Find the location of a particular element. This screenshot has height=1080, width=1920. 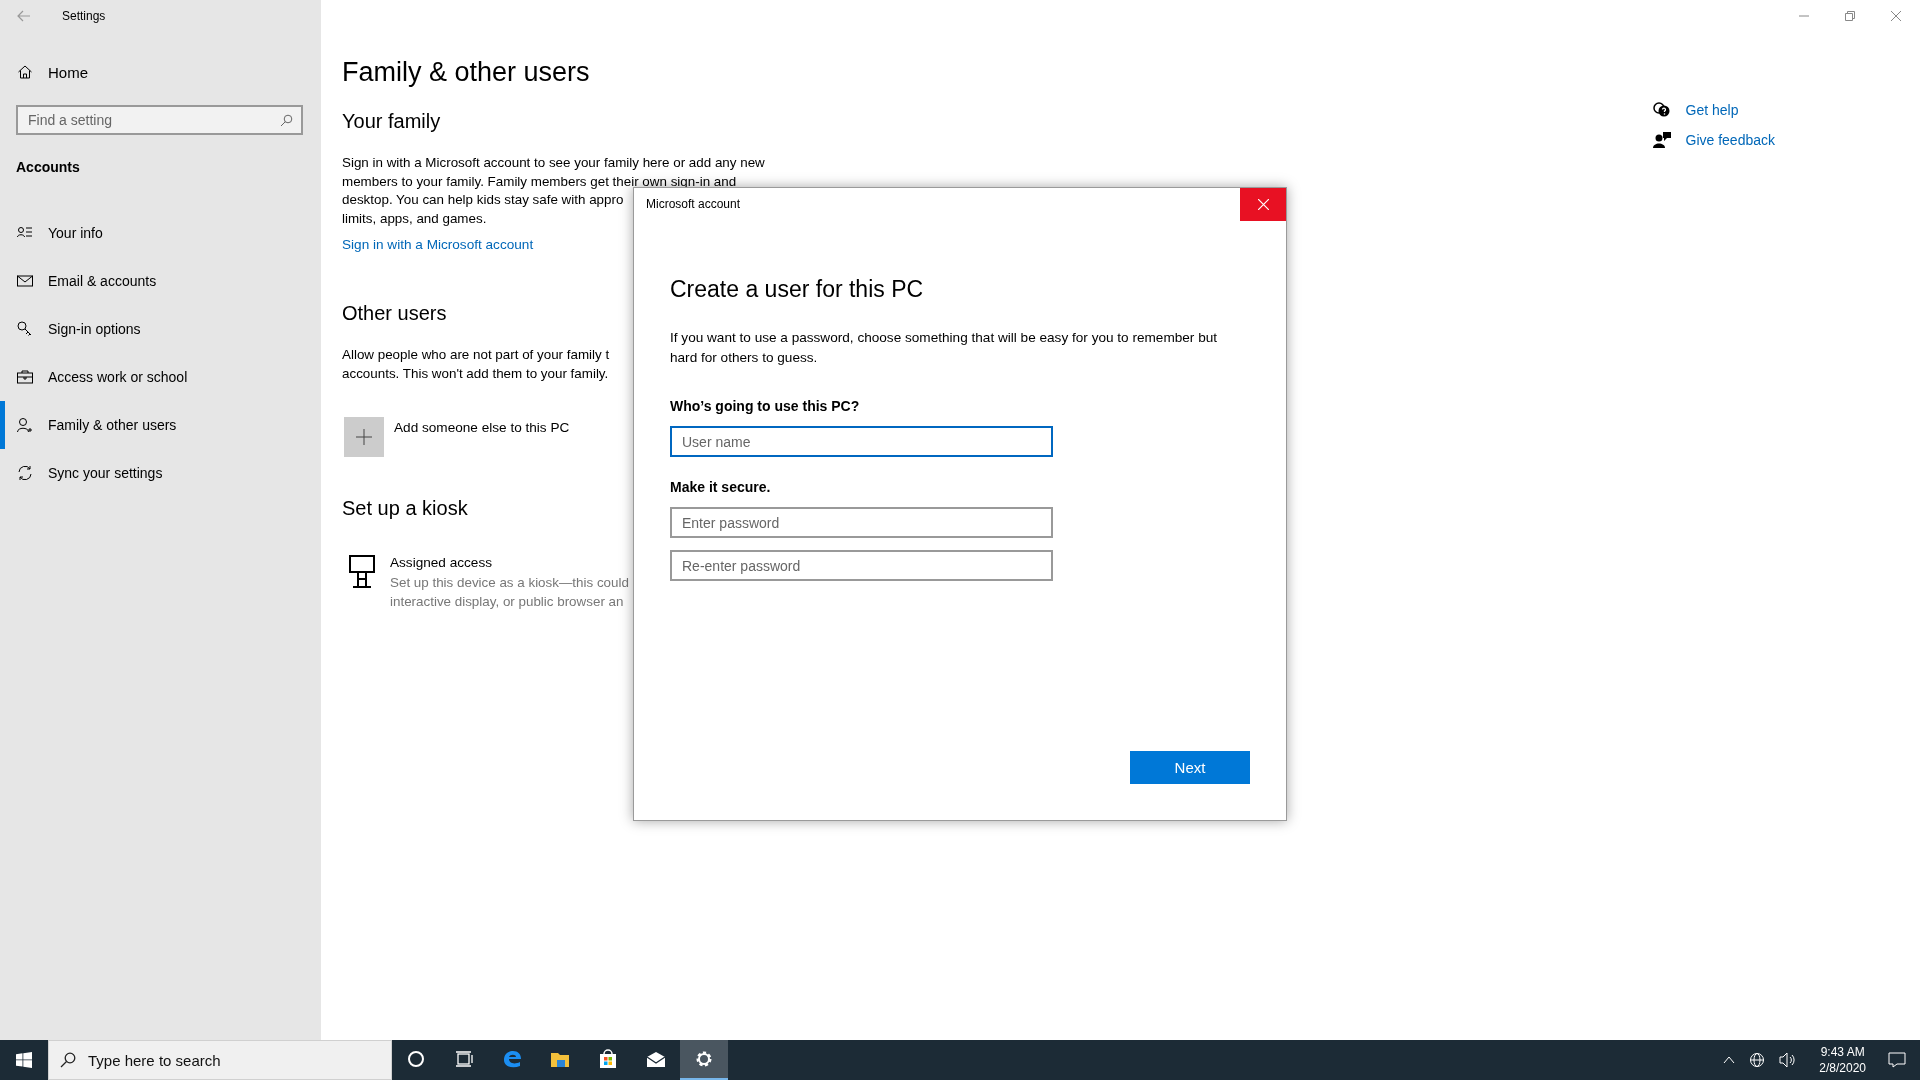

person-add-icon is located at coordinates (25, 425).